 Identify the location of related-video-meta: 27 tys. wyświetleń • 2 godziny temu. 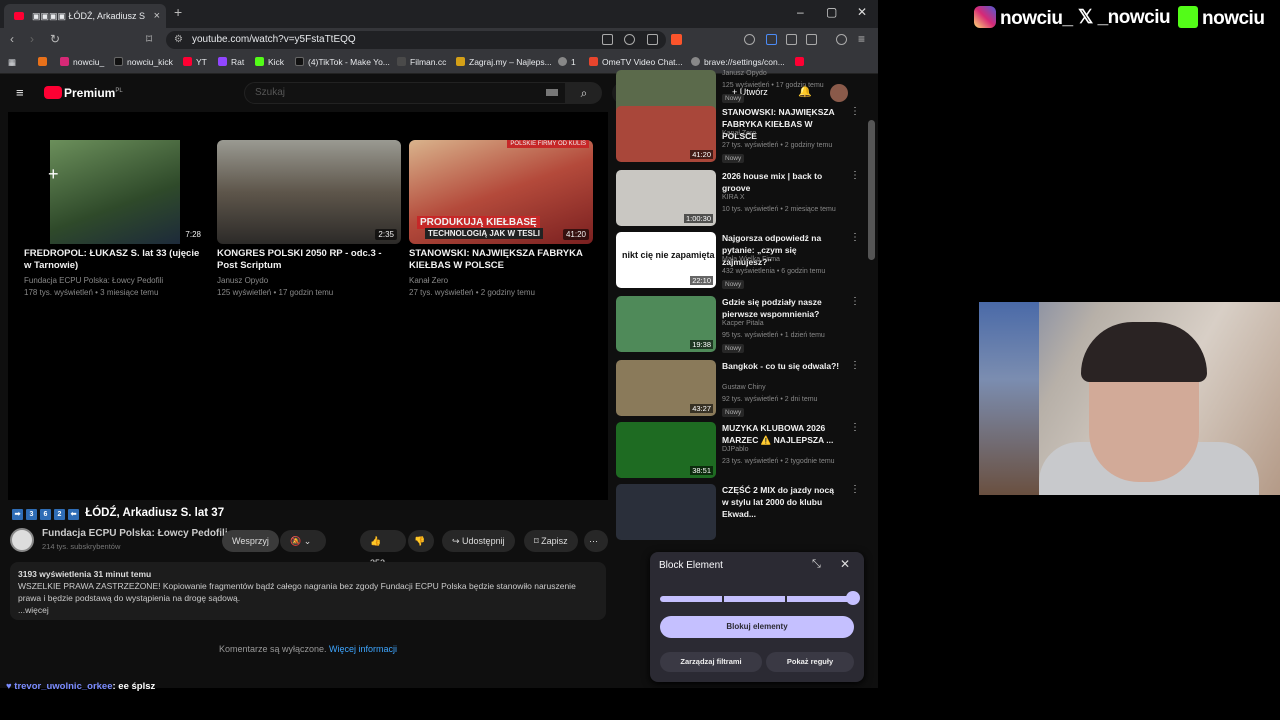
(777, 145).